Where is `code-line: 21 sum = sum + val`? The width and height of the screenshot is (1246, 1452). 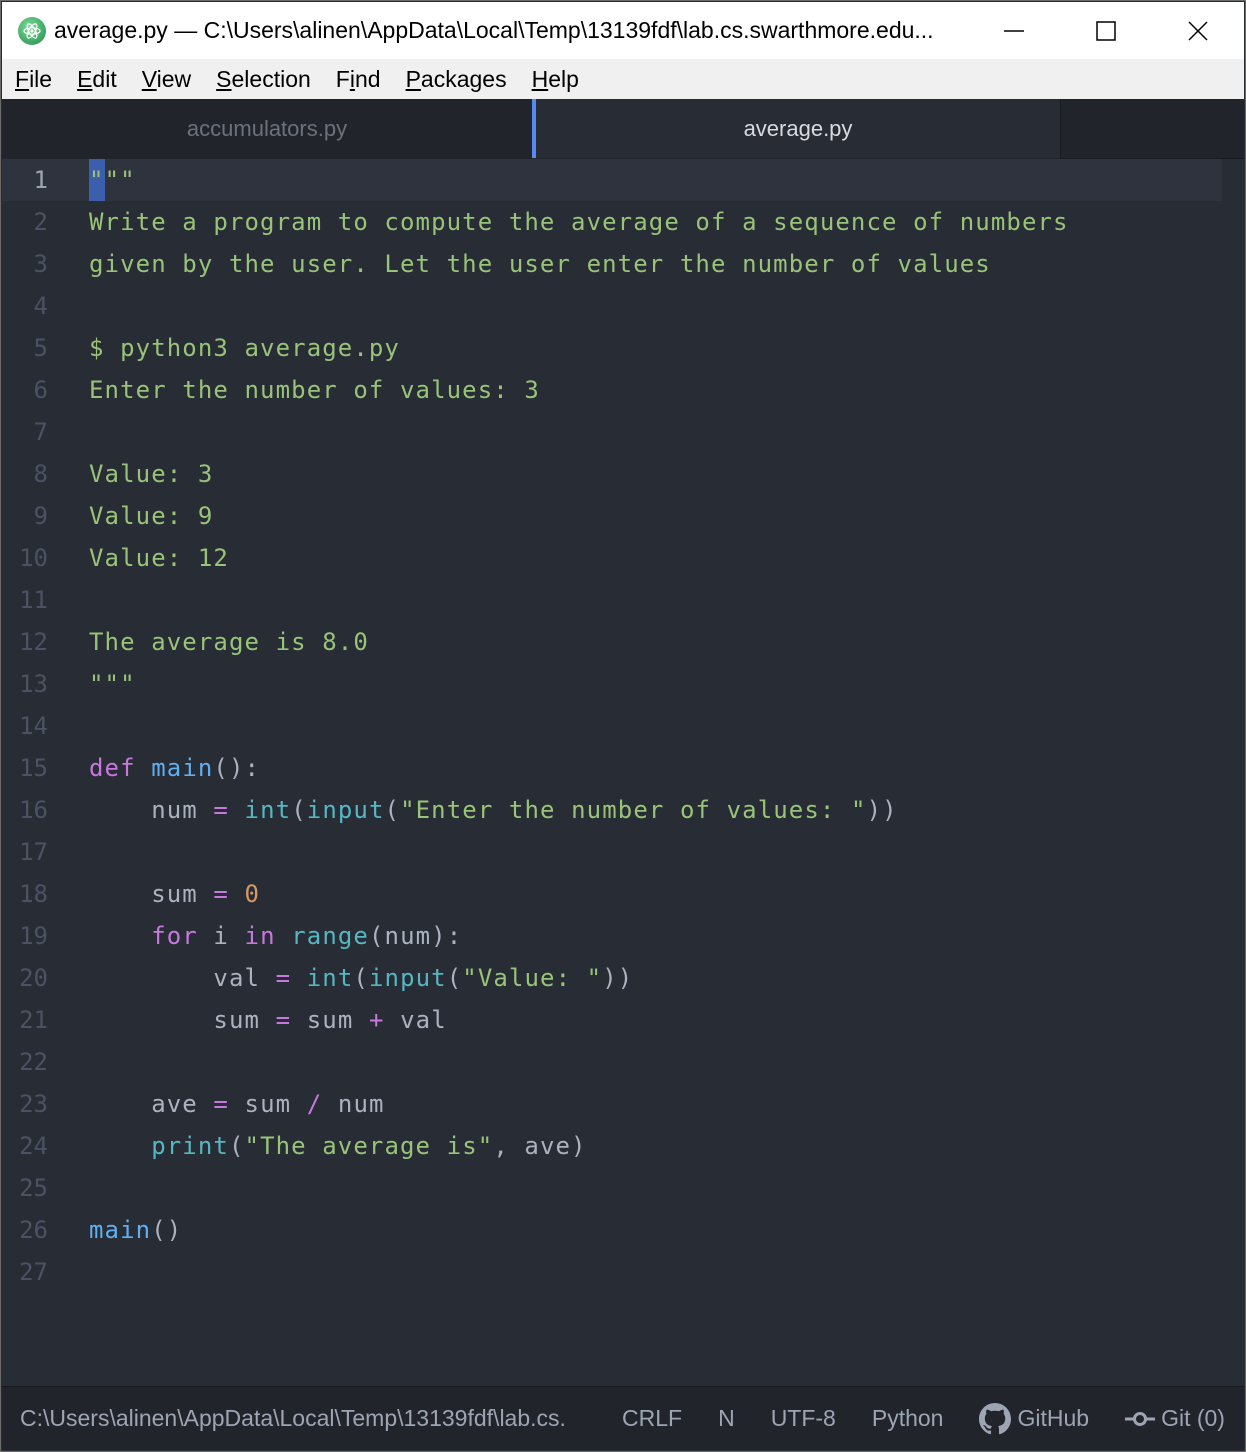 code-line: 21 sum = sum + val is located at coordinates (623, 1020).